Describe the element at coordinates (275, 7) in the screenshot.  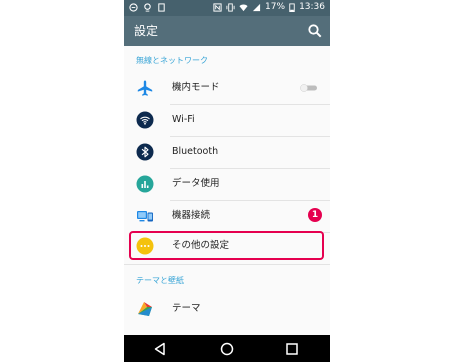
I see `battery-percent: 17%` at that location.